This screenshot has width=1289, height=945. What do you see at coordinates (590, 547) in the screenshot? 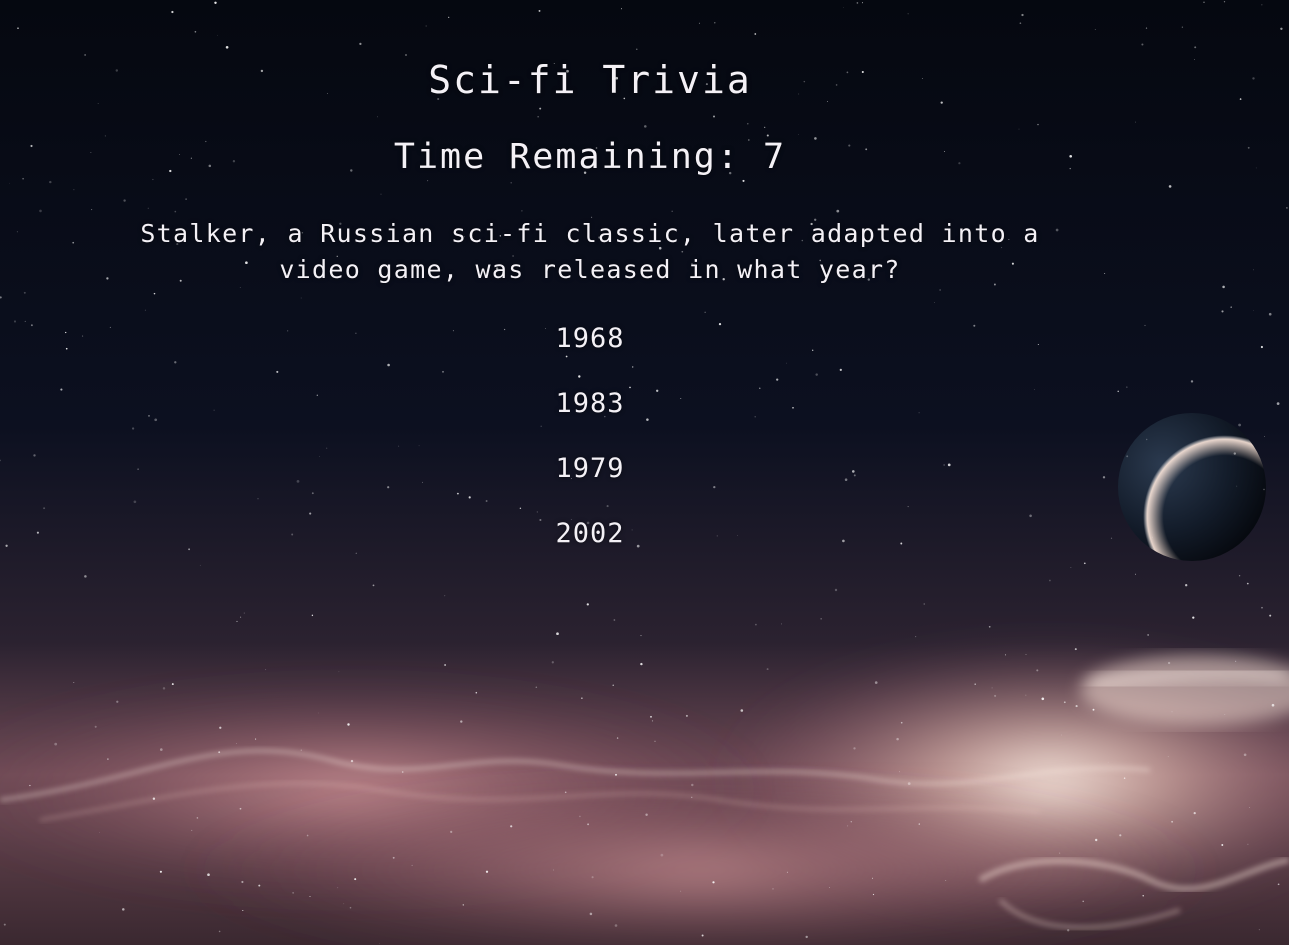
I see `answer-option: 2002` at bounding box center [590, 547].